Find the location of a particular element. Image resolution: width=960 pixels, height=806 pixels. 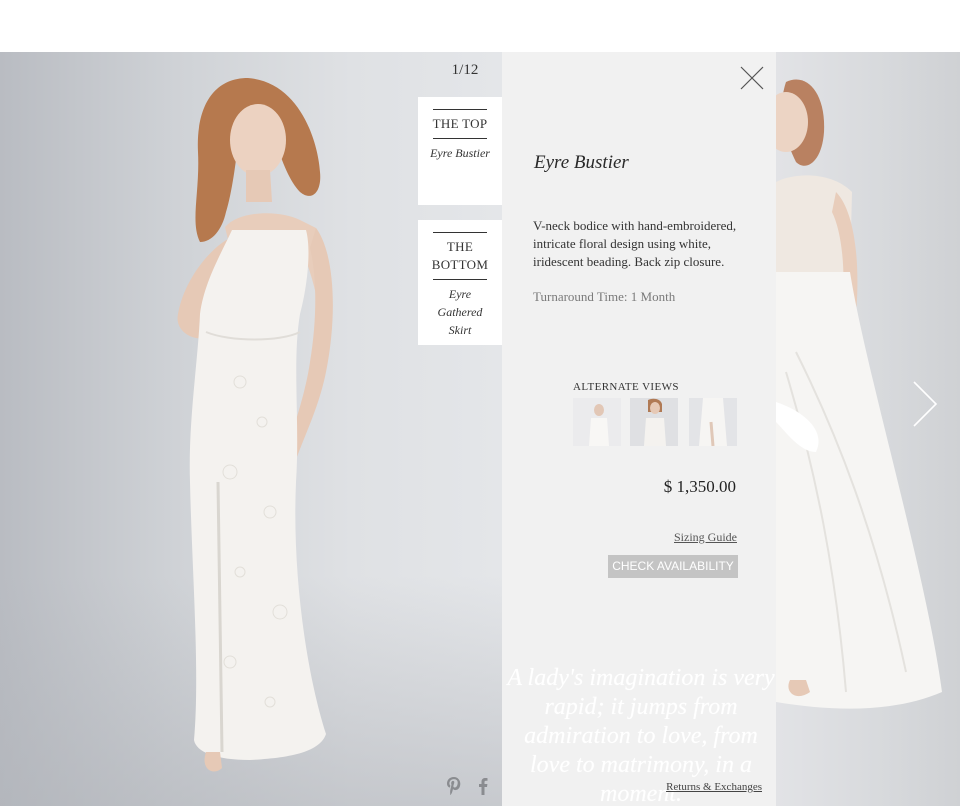

alternate-views-label: Alternate Views is located at coordinates (626, 387).